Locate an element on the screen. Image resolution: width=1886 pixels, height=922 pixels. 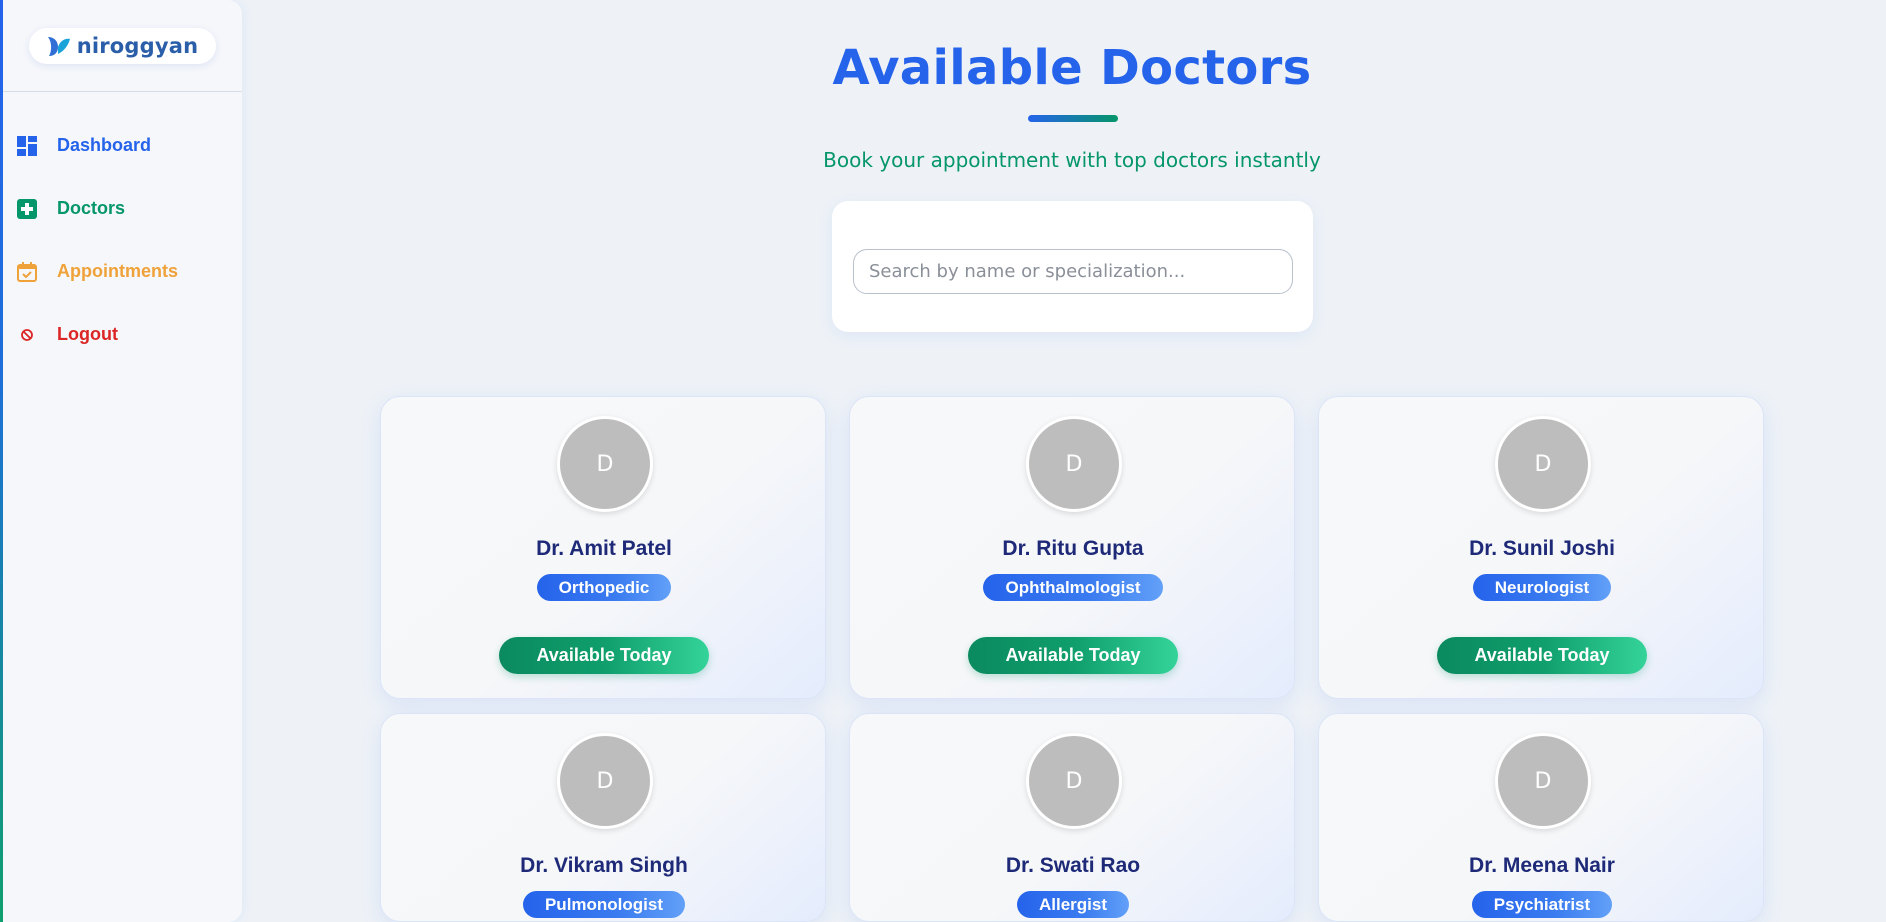
doctor-card: D Dr. Vikram Singh Pulmonologist is located at coordinates (603, 817).